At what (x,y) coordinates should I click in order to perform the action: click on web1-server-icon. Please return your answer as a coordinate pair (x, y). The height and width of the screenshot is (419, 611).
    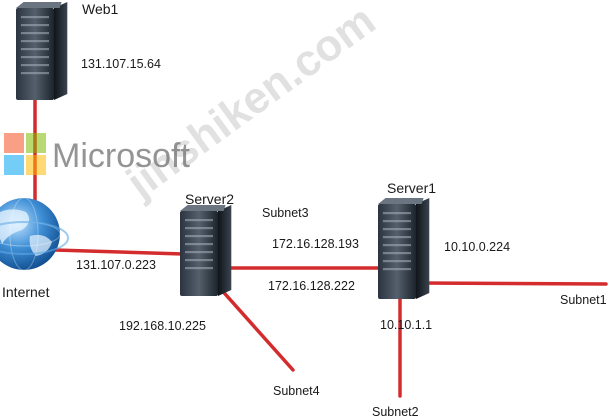
    Looking at the image, I should click on (42, 51).